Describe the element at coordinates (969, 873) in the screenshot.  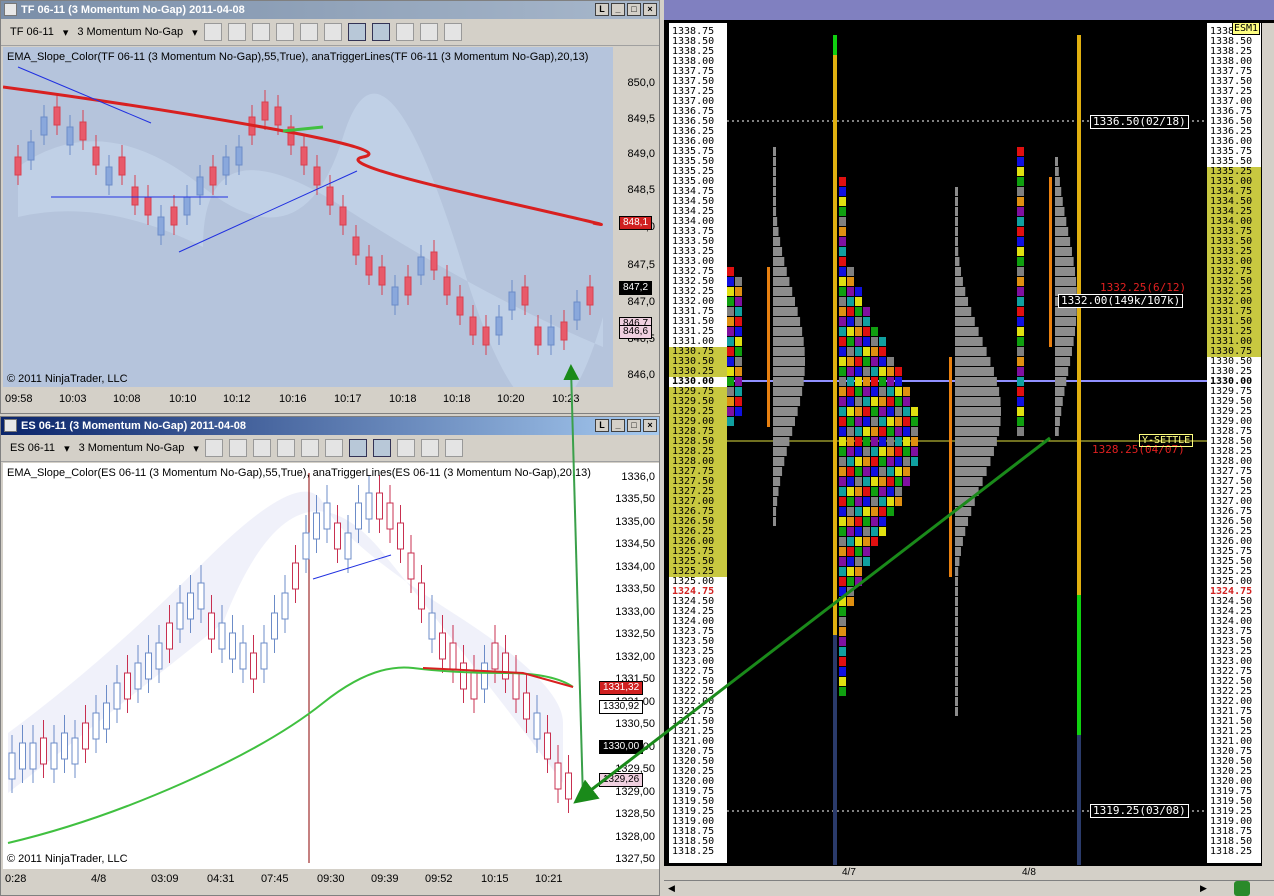
I see `mp-date-bar: 4/7 4/8` at that location.